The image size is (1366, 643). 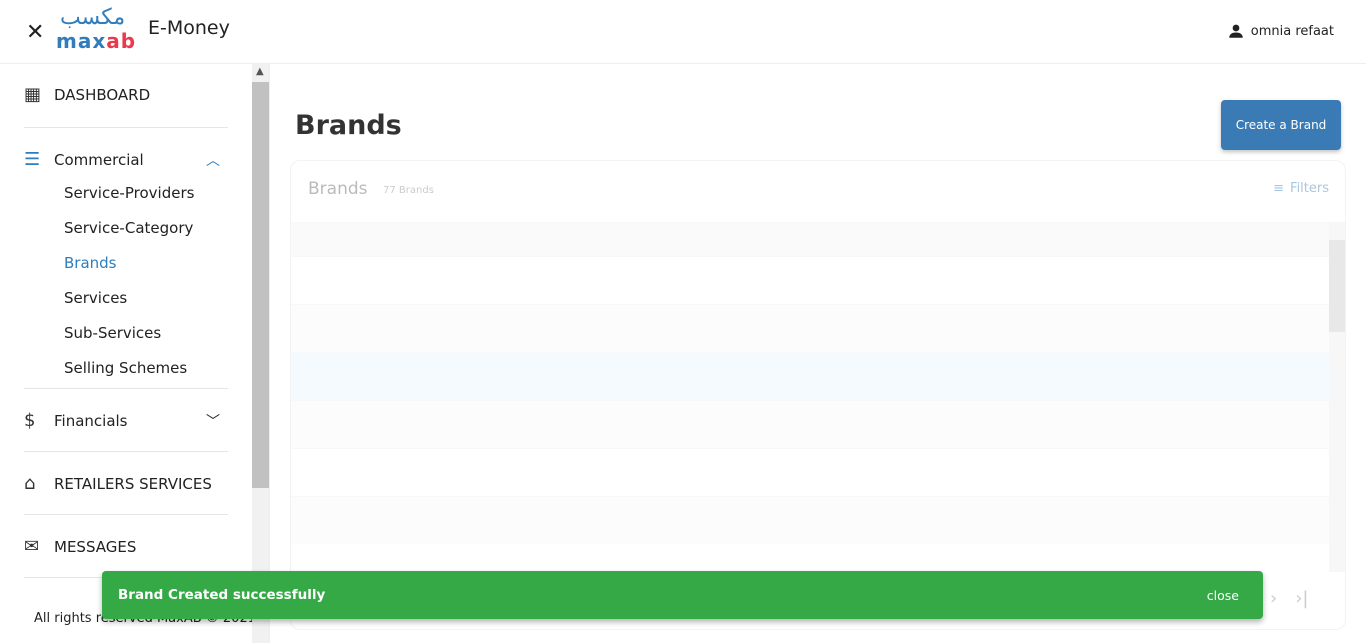 I want to click on next-page-icon: ›, so click(x=1273, y=598).